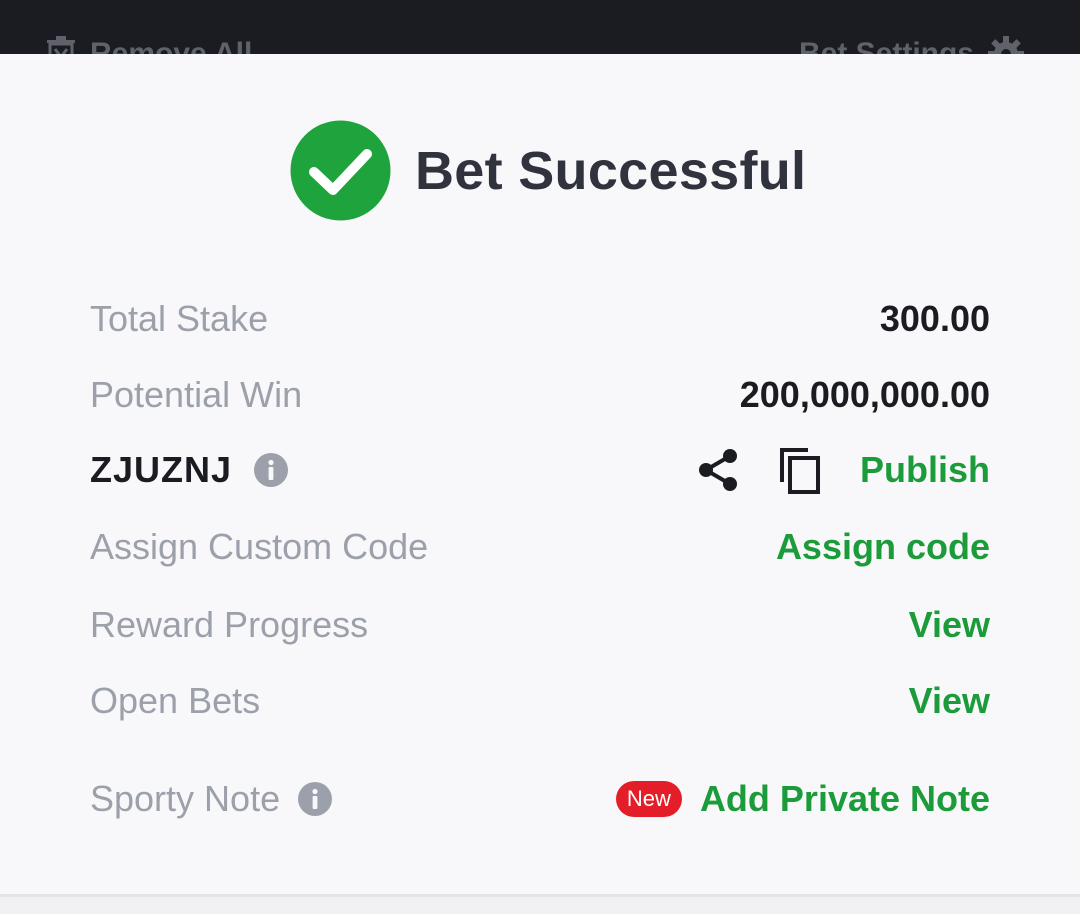 Image resolution: width=1080 pixels, height=914 pixels. I want to click on gear-icon, so click(1006, 44).